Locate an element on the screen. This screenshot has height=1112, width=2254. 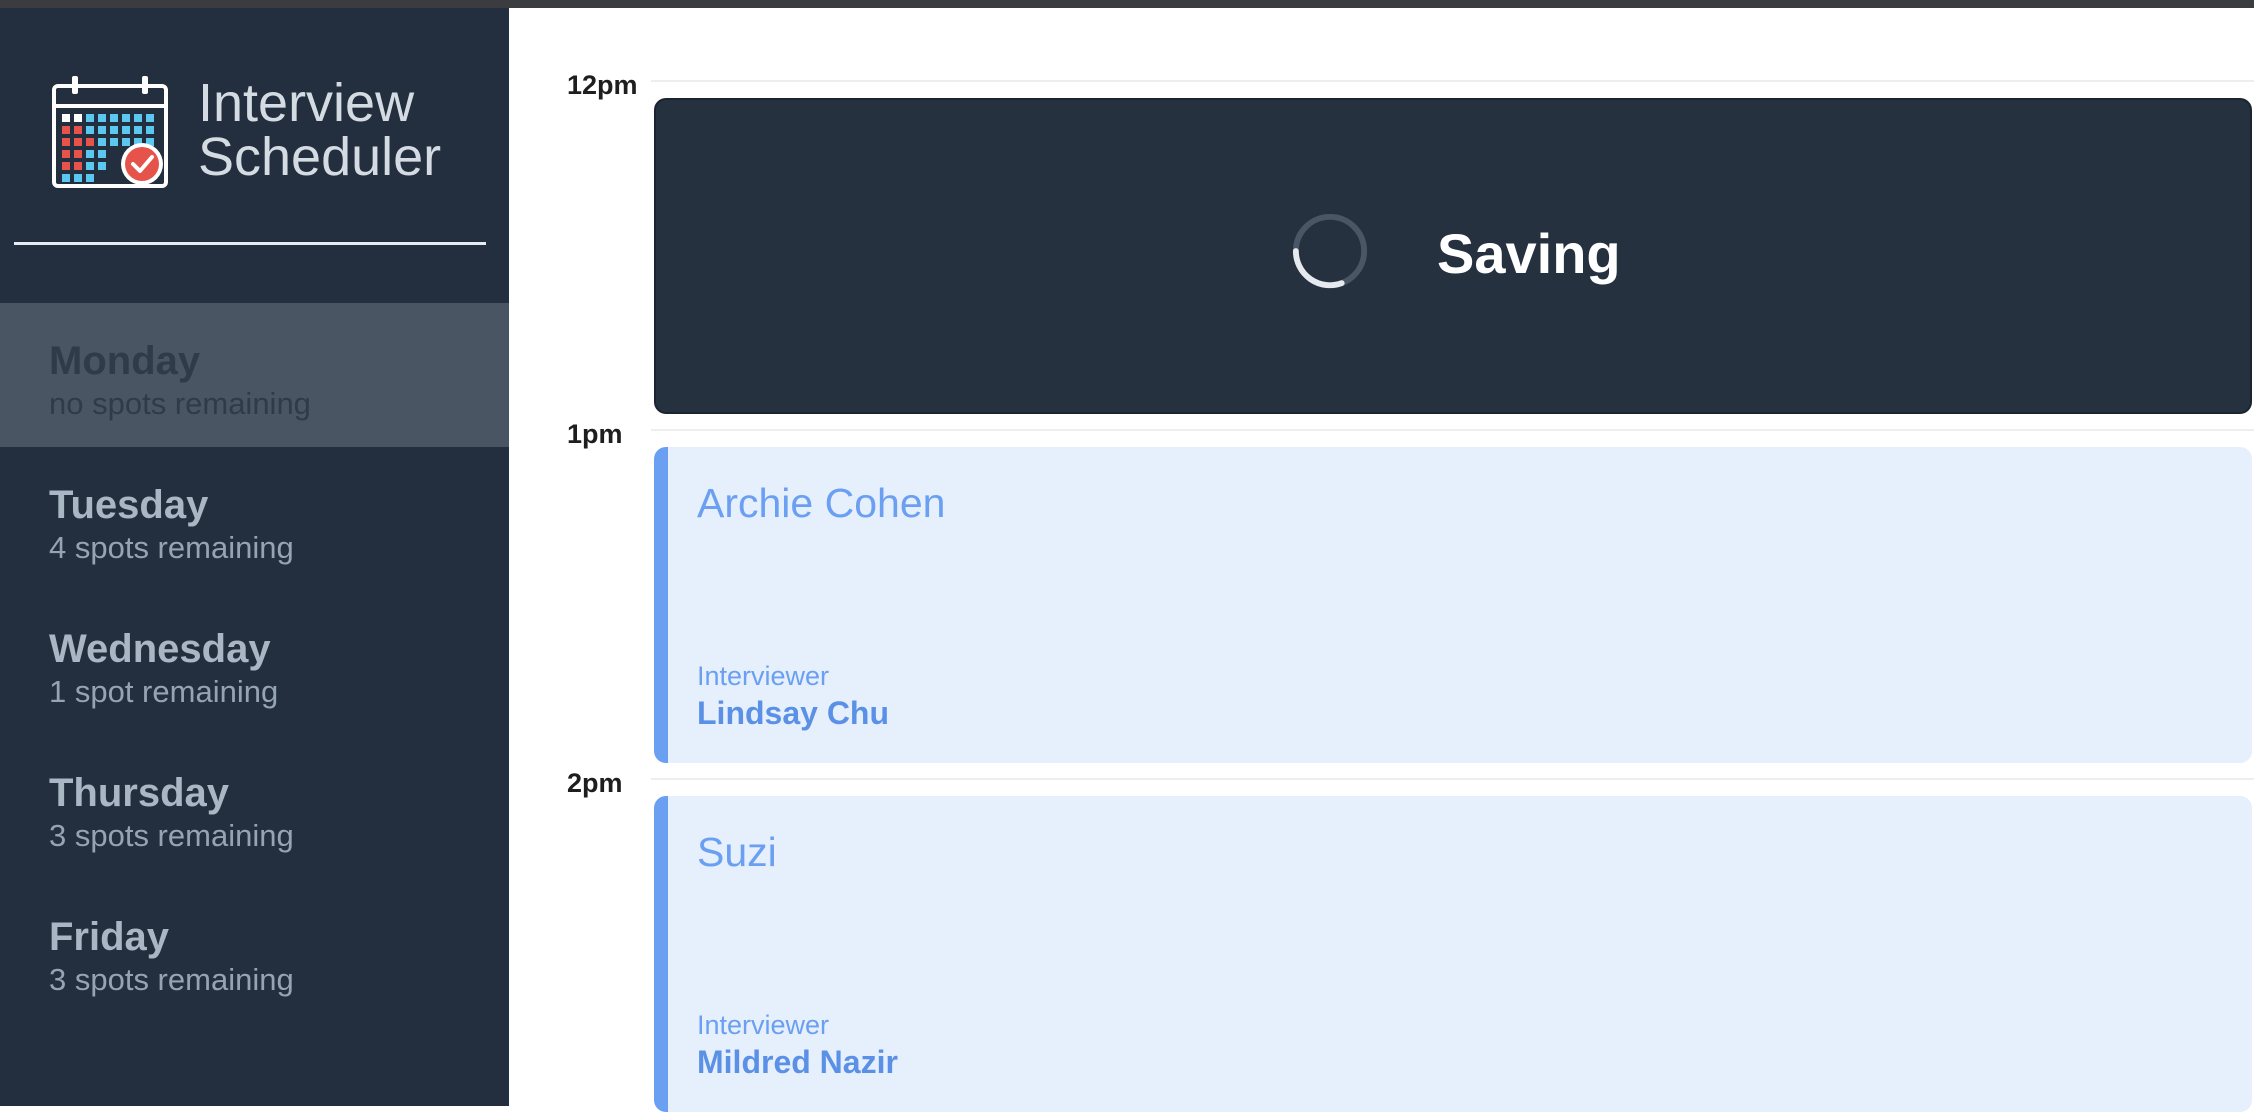
day-item-friday: Friday 3 spots remaining is located at coordinates (254, 951).